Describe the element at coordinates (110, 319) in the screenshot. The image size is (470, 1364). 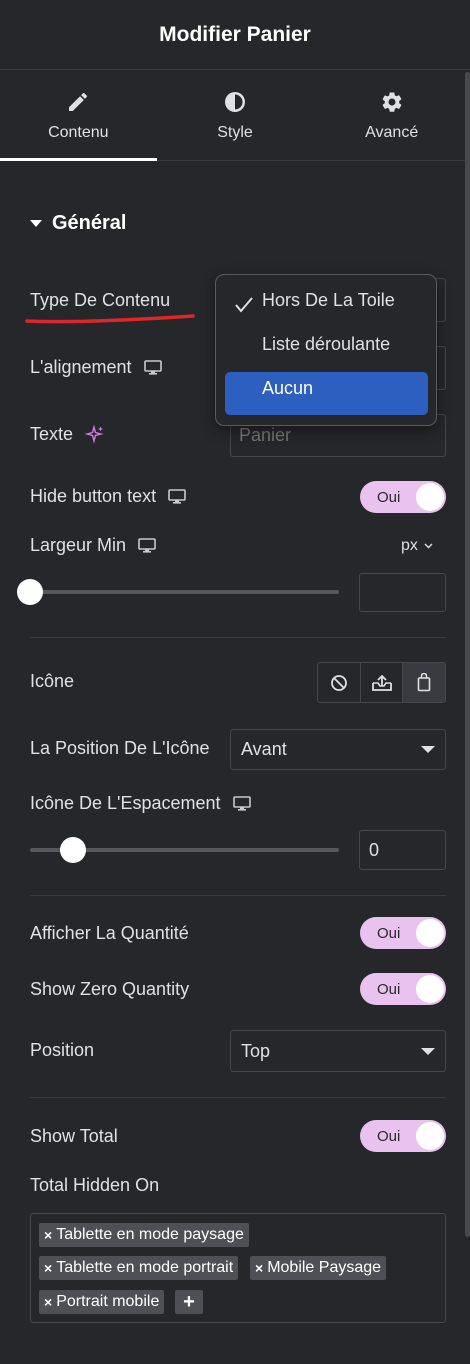
I see `red-underline-annotation` at that location.